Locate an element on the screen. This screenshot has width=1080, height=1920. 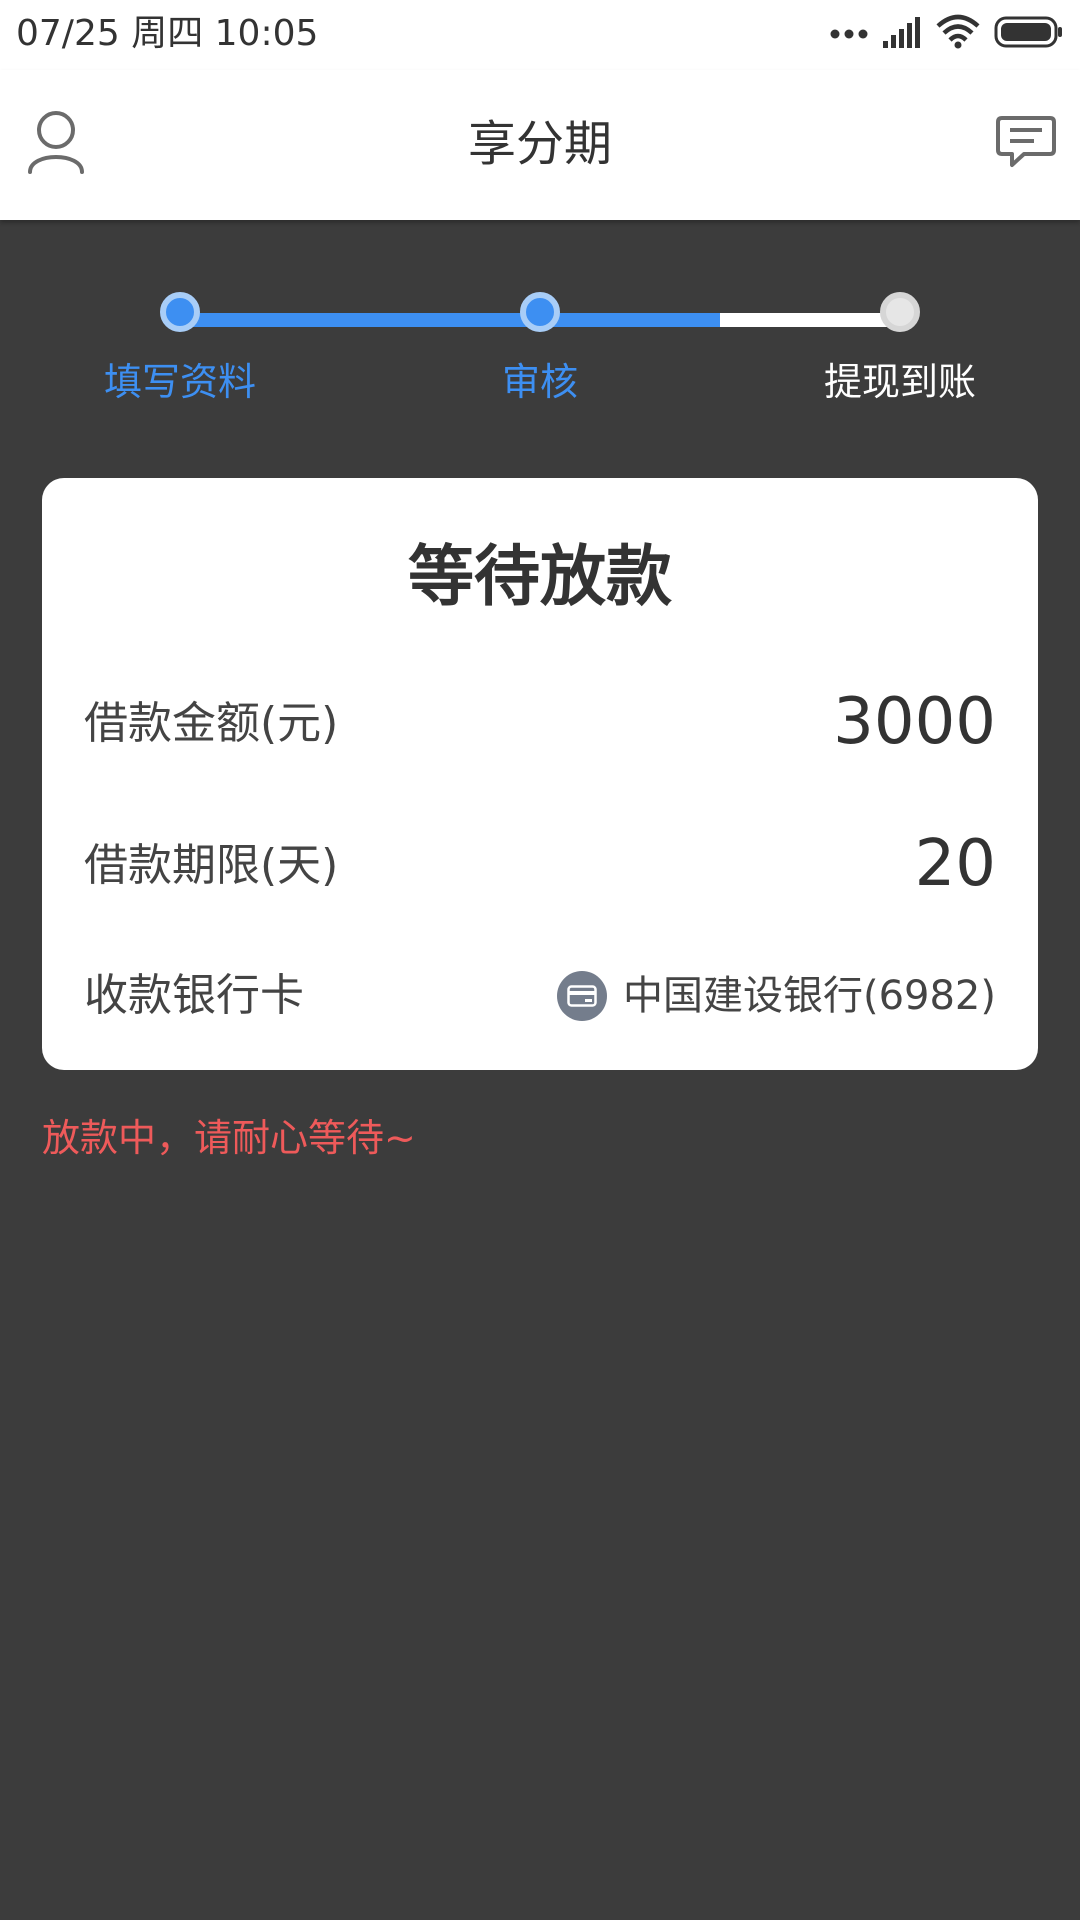
step-dot-review is located at coordinates (540, 312).